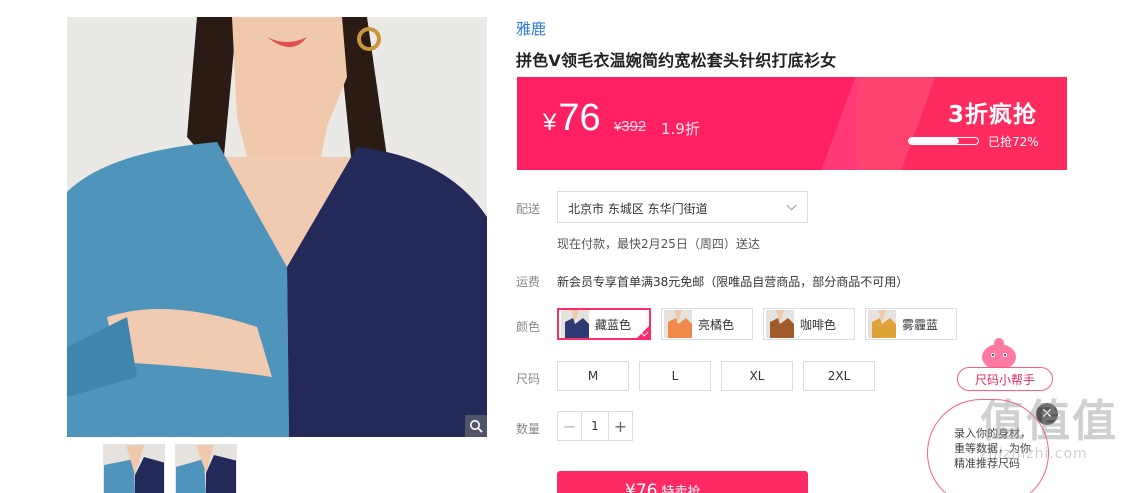 The image size is (1130, 493). I want to click on size-helper-tag: 尺码小帮手, so click(1005, 379).